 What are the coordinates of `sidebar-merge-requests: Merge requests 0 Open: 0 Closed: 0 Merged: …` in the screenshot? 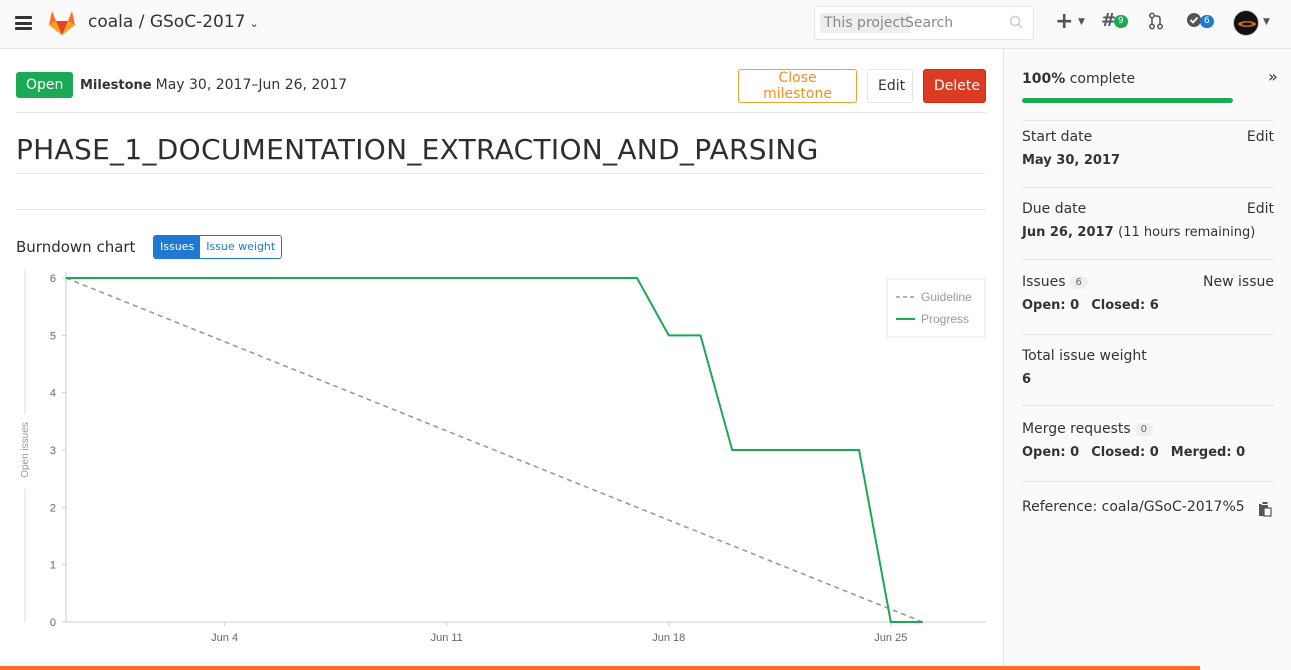 It's located at (1148, 451).